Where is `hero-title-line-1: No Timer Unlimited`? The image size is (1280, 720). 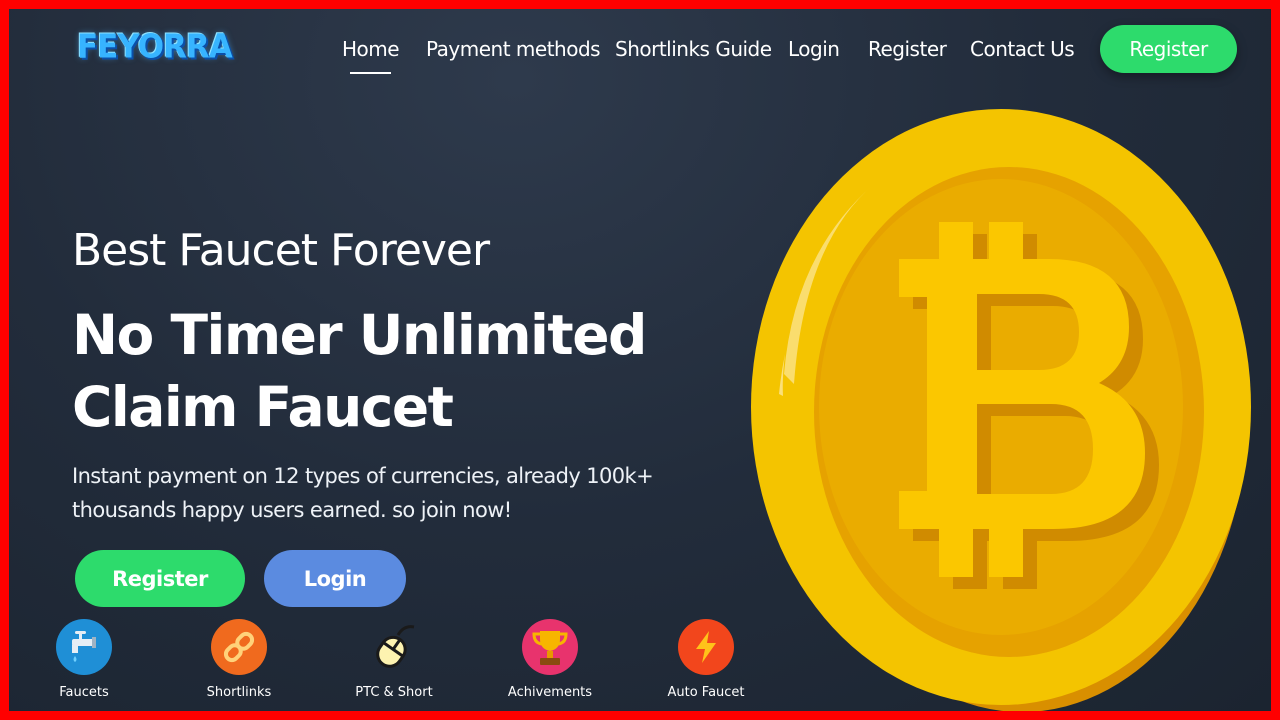
hero-title-line-1: No Timer Unlimited is located at coordinates (359, 335).